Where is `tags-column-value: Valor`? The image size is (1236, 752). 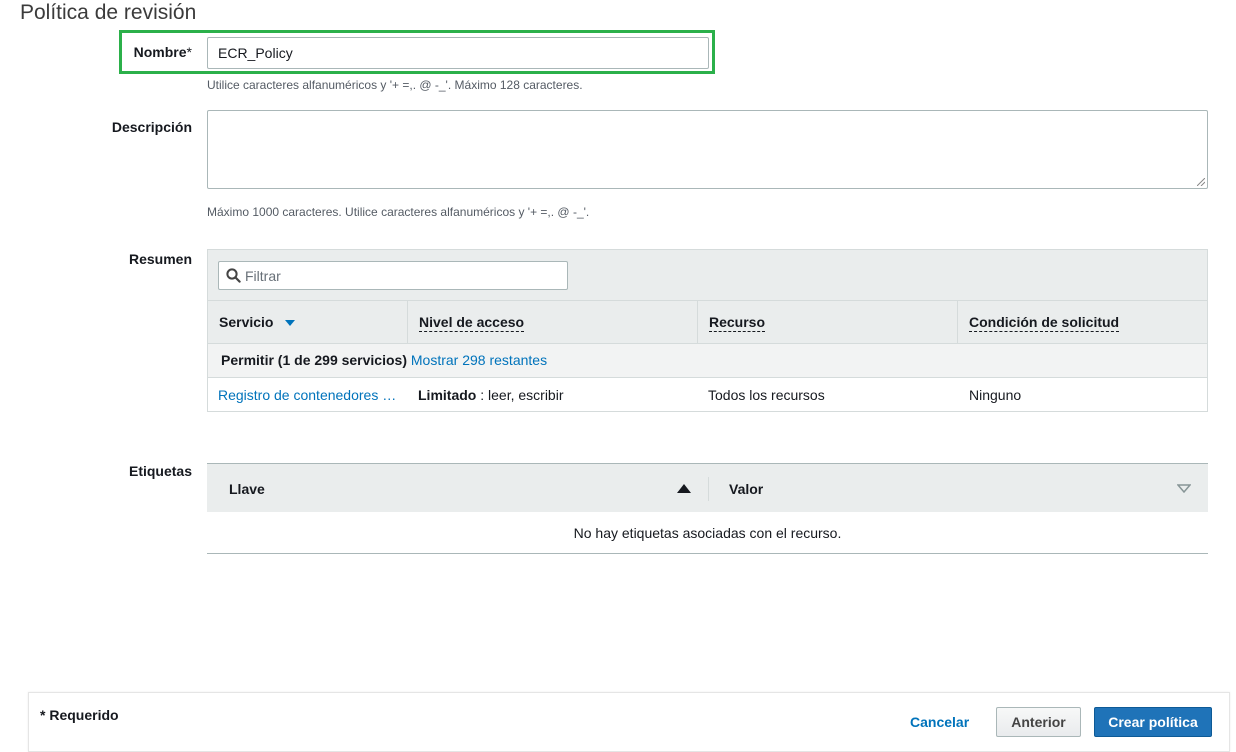 tags-column-value: Valor is located at coordinates (746, 489).